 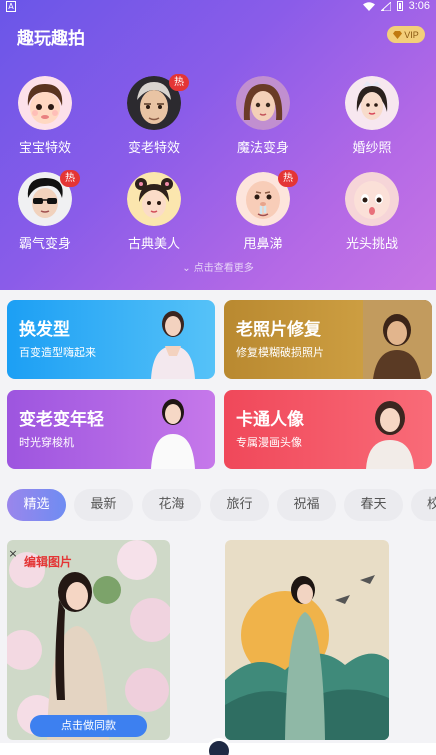 I want to click on close-icon: ×, so click(x=13, y=554).